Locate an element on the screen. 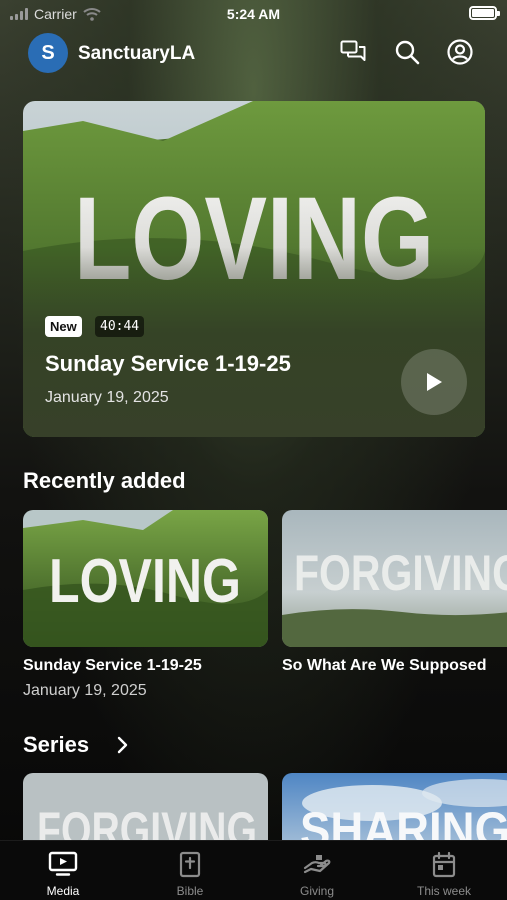  chat-icon is located at coordinates (353, 52).